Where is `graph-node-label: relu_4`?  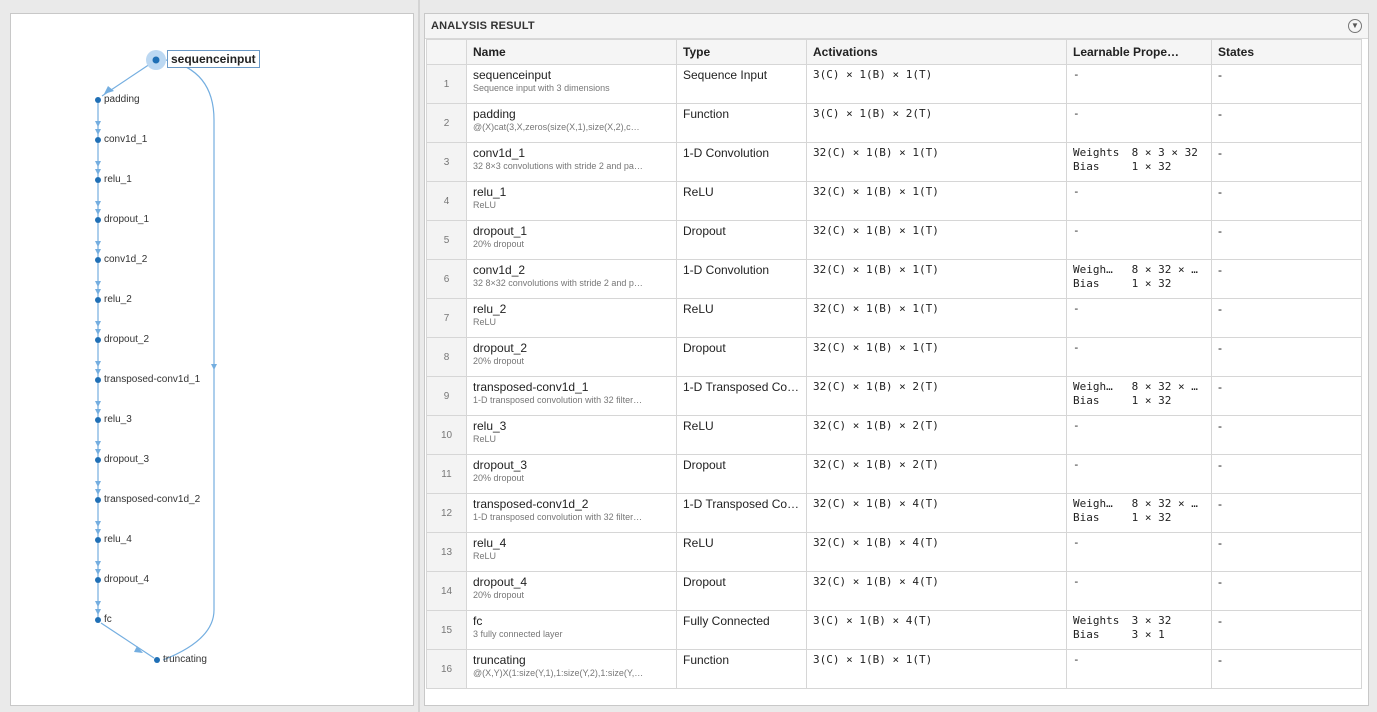
graph-node-label: relu_4 is located at coordinates (118, 540).